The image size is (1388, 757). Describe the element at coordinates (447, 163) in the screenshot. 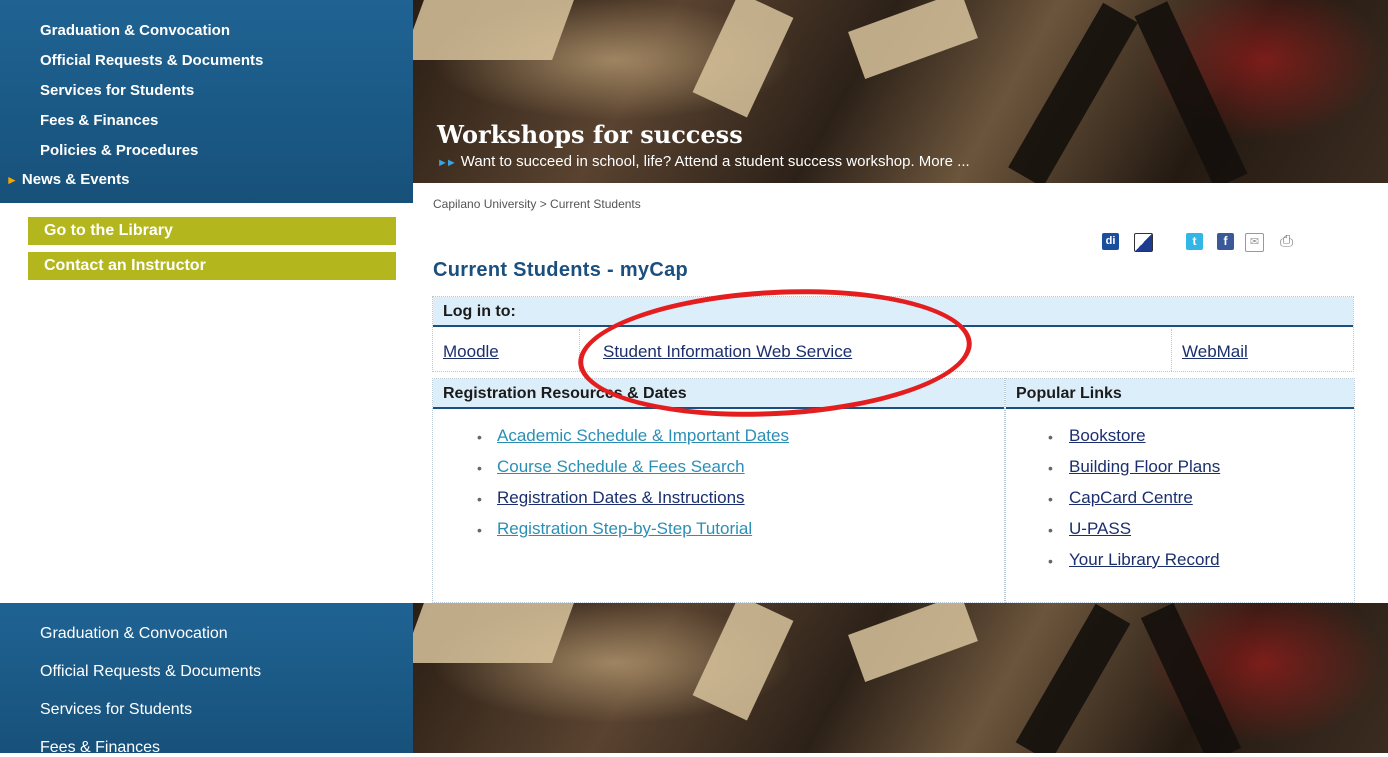

I see `double-arrow-icon: ►►` at that location.